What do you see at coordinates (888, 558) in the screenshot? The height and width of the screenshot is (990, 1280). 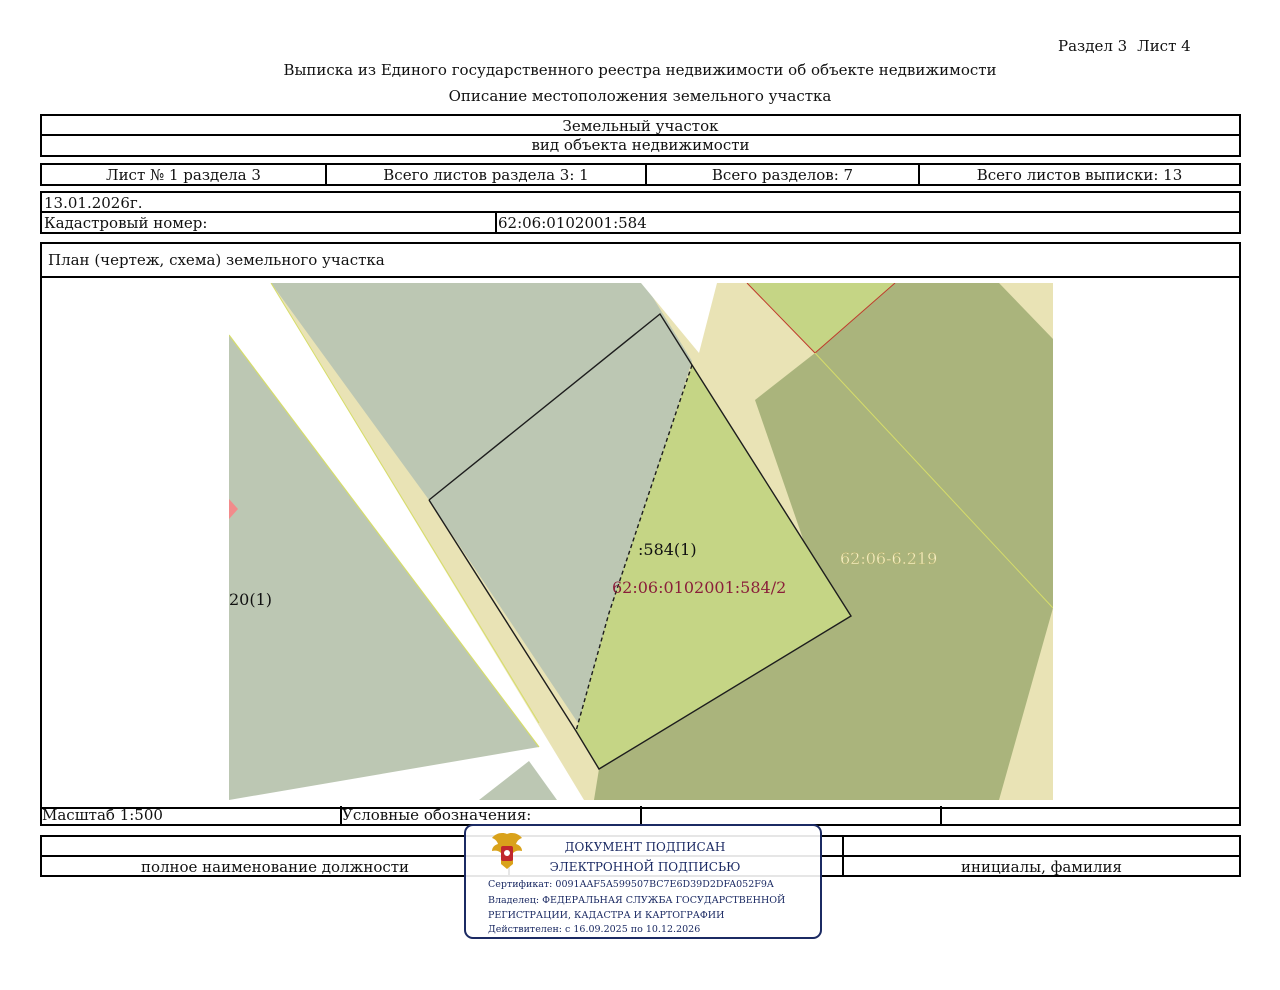 I see `label-zone: 62:06-6.219` at bounding box center [888, 558].